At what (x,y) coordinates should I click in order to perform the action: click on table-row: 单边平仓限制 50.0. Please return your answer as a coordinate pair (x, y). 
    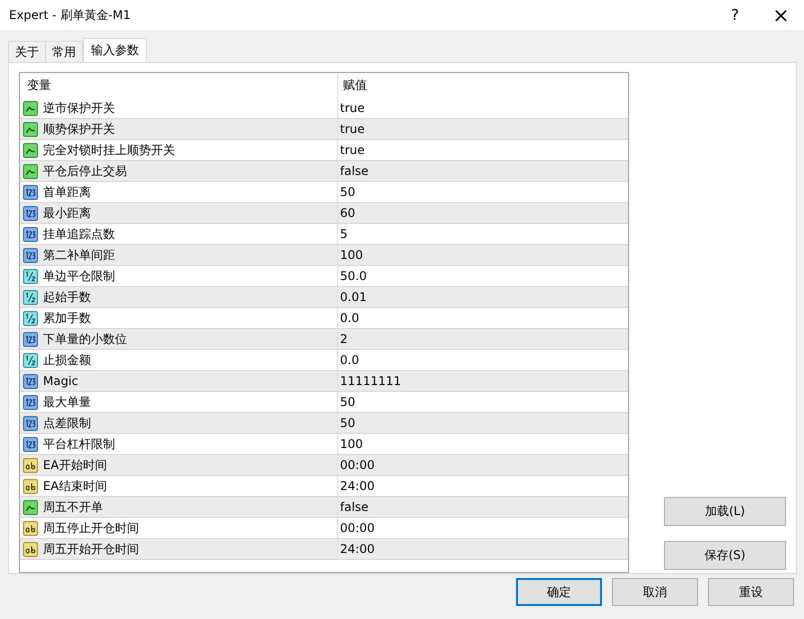
    Looking at the image, I should click on (324, 276).